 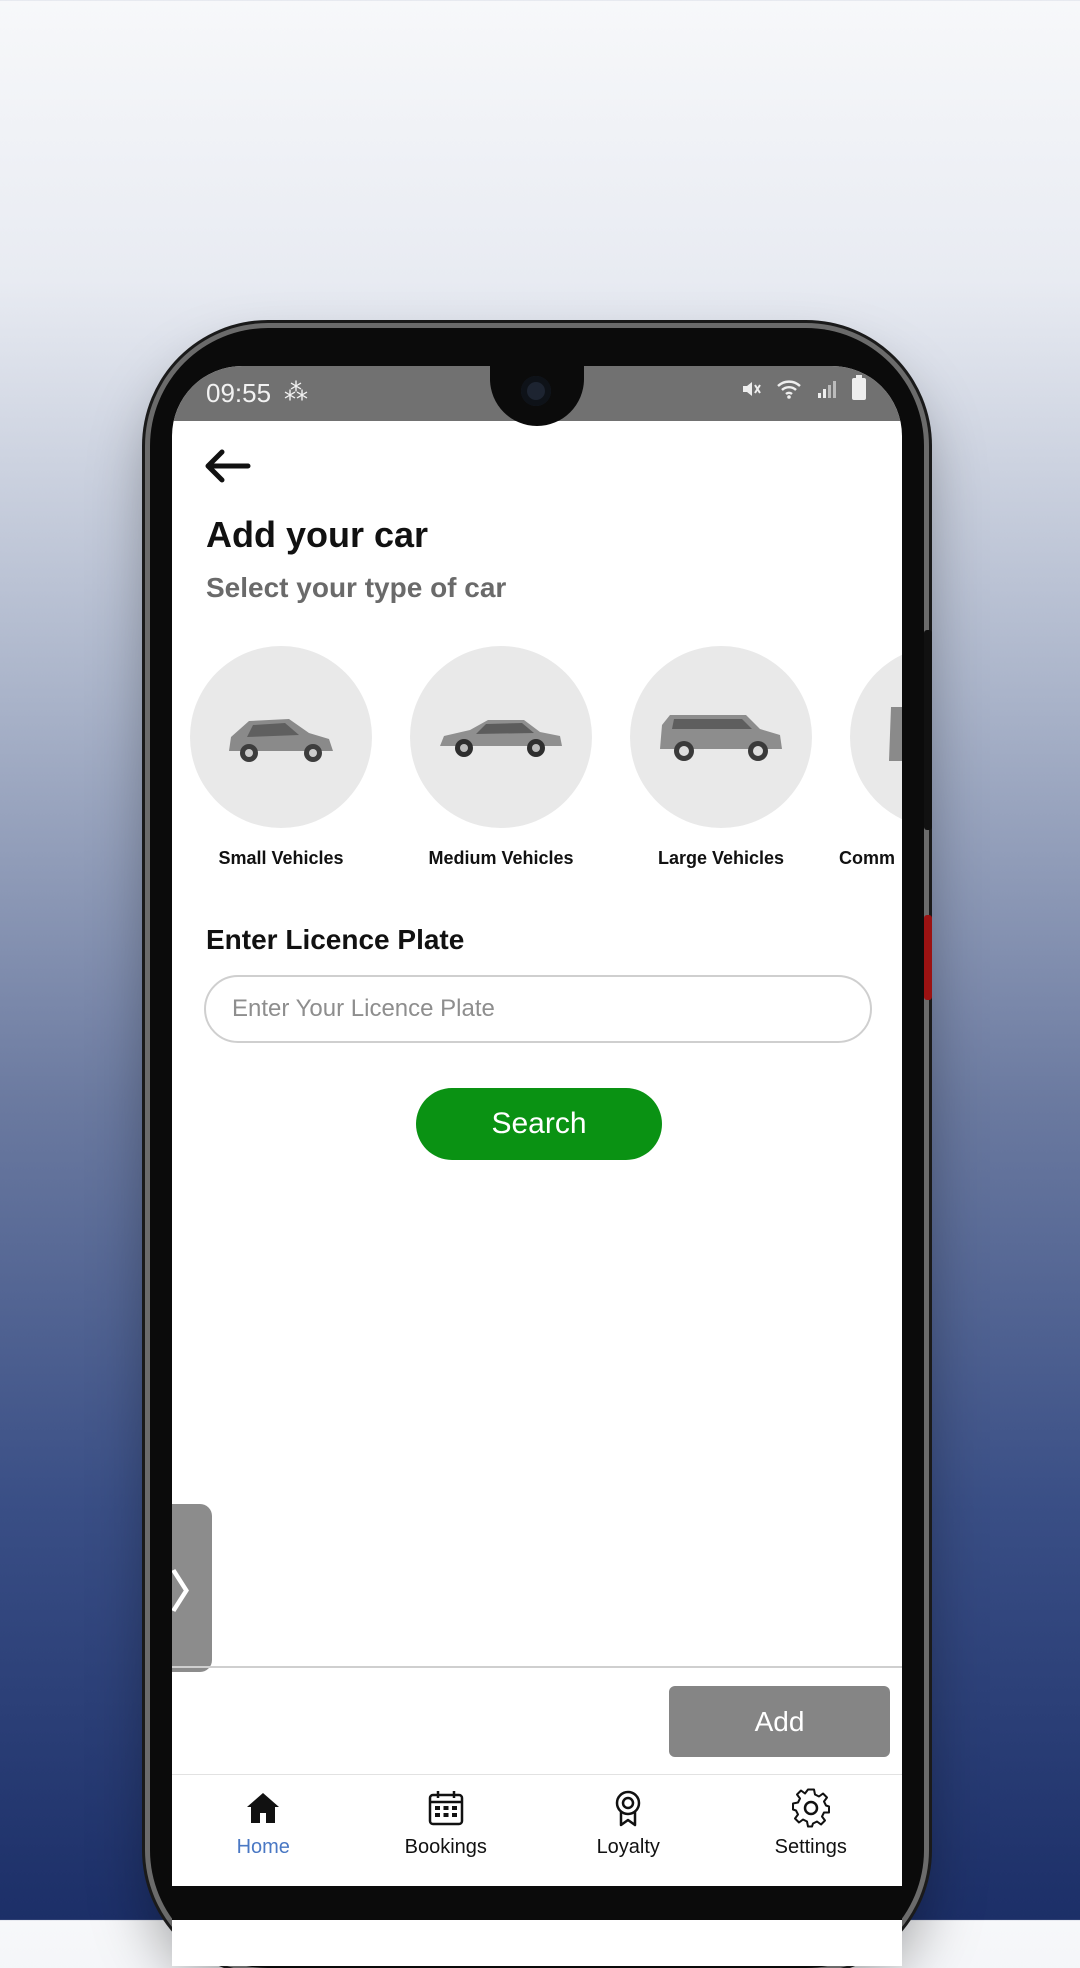 I want to click on page-subtitle: Select your type of car, so click(x=356, y=587).